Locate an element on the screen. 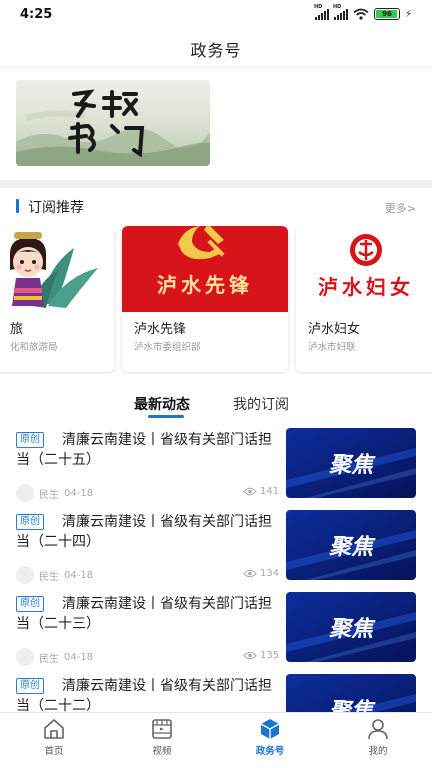 The height and width of the screenshot is (768, 432). news-item: 清廉云南建设丨省级有关部门话担当（二十三） 原创 民生 04-18 135 聚焦 is located at coordinates (216, 634).